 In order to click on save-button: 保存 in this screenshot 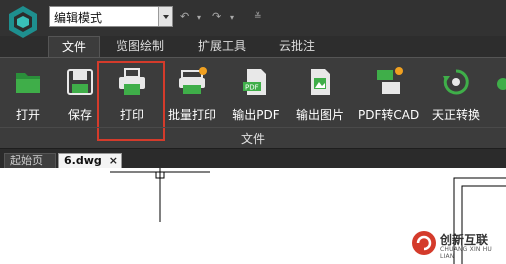, I will do `click(80, 96)`.